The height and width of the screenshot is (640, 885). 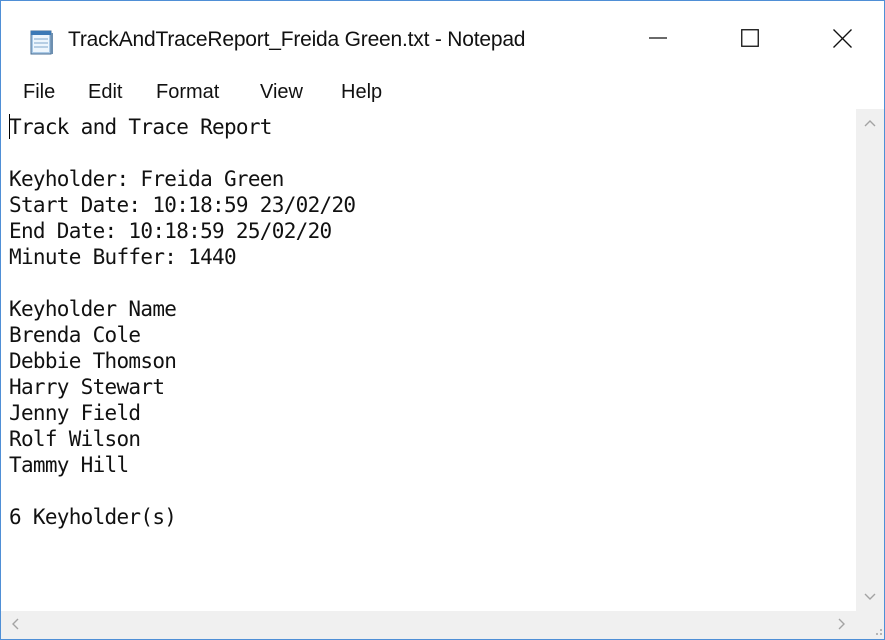 I want to click on scroll-right-button, so click(x=842, y=625).